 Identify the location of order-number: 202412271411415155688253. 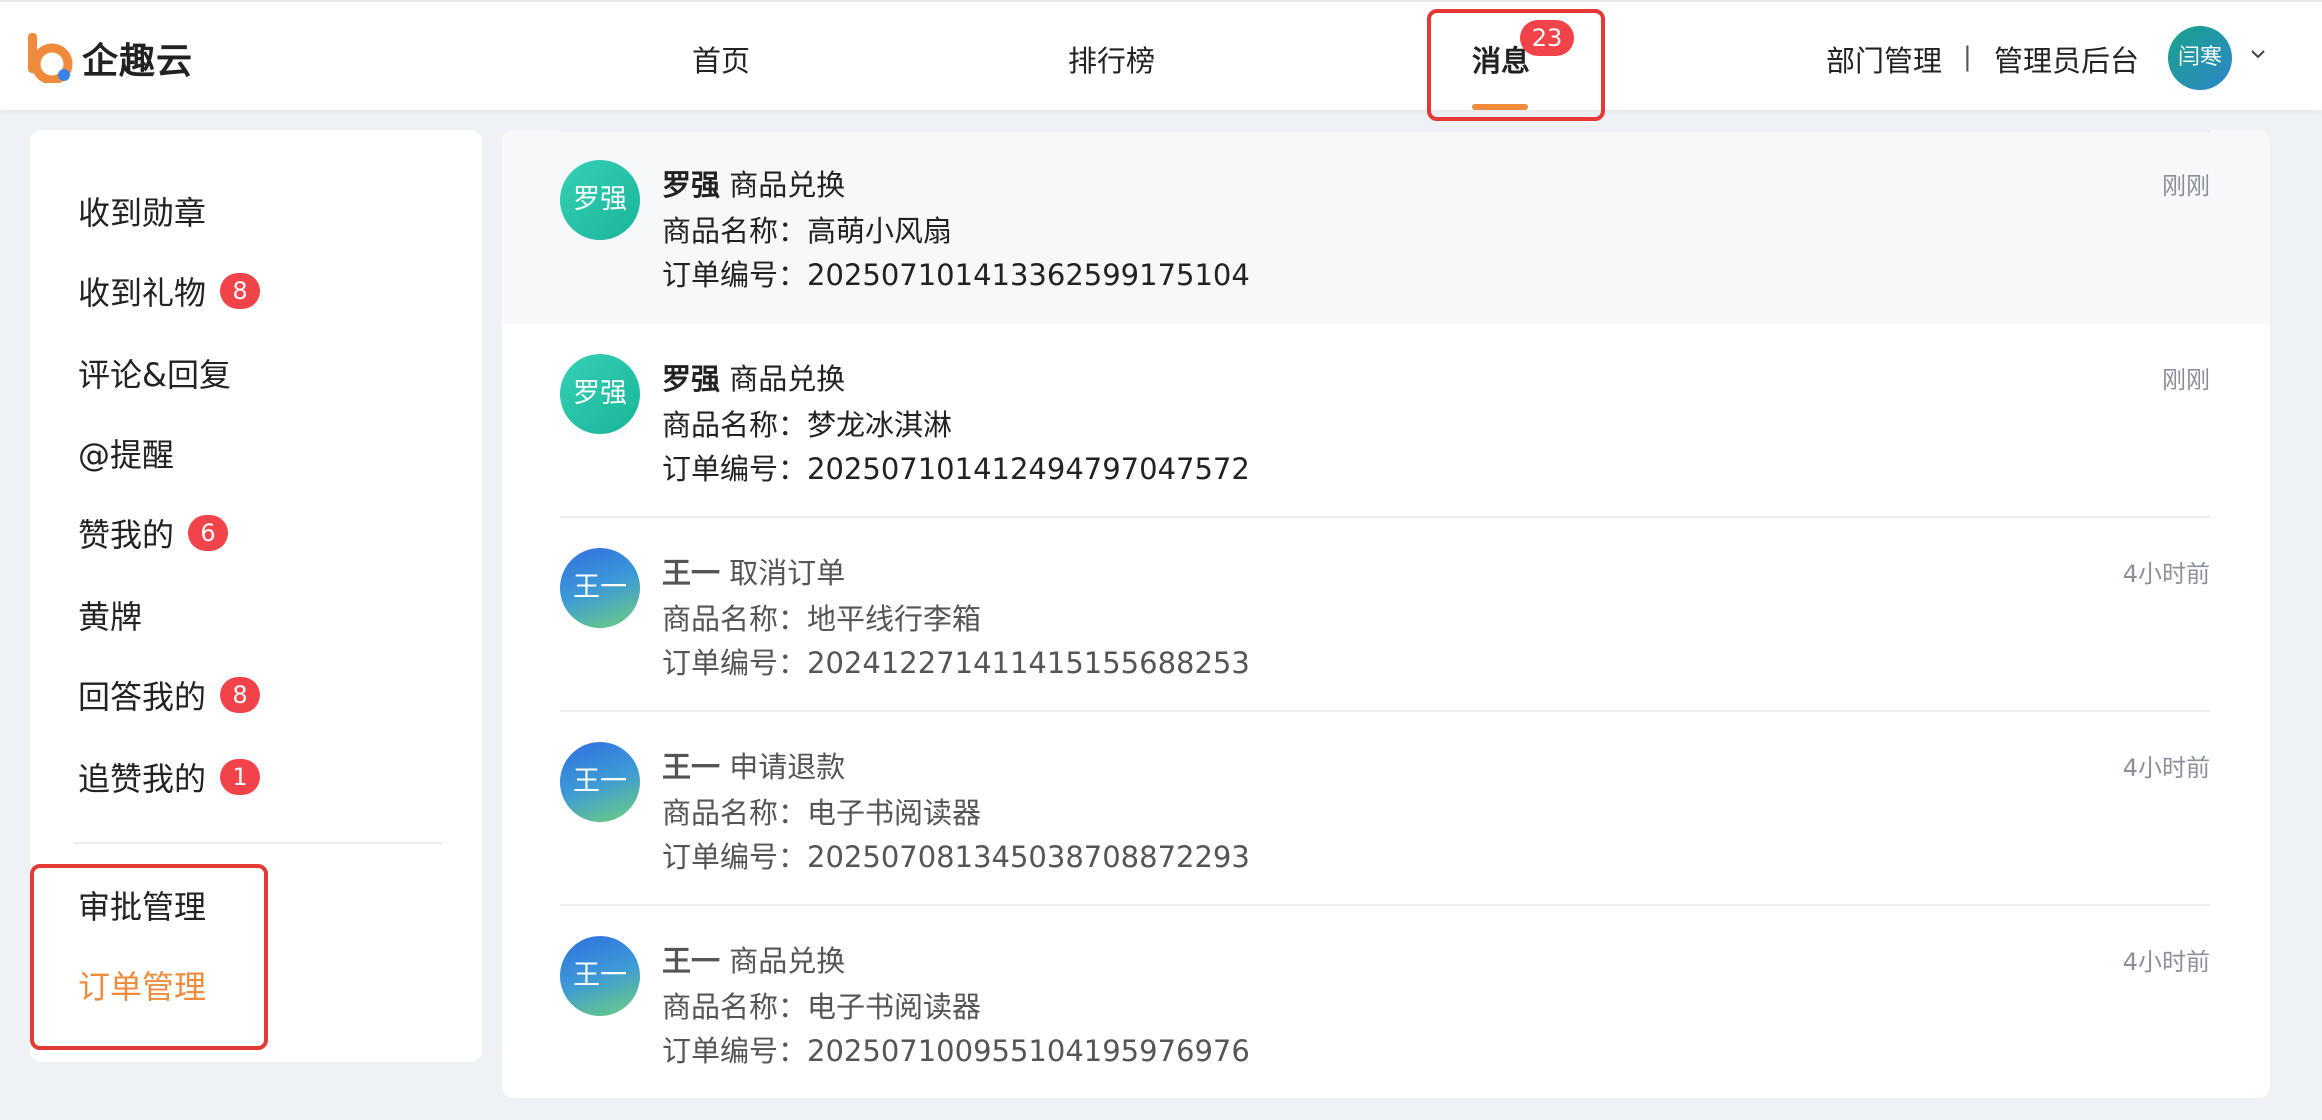
(1028, 663).